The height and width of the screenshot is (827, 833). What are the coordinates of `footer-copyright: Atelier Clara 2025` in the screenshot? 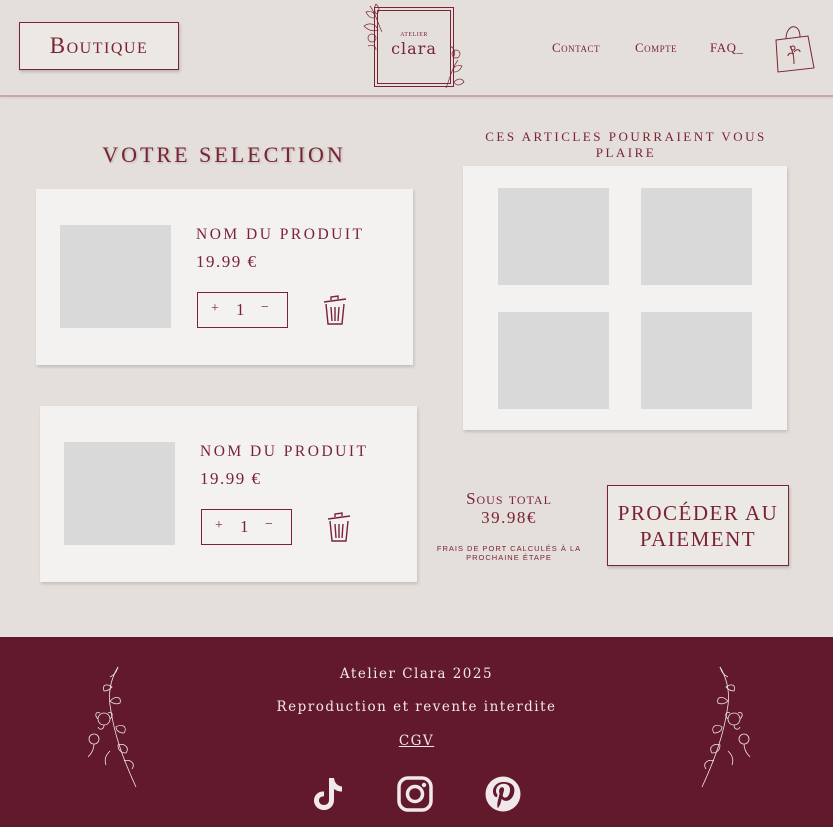 It's located at (416, 674).